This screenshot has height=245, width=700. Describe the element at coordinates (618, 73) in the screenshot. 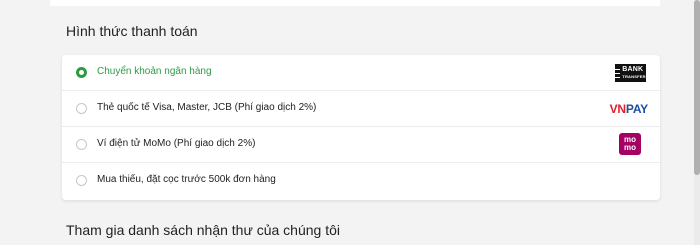

I see `bank-building-icon` at that location.